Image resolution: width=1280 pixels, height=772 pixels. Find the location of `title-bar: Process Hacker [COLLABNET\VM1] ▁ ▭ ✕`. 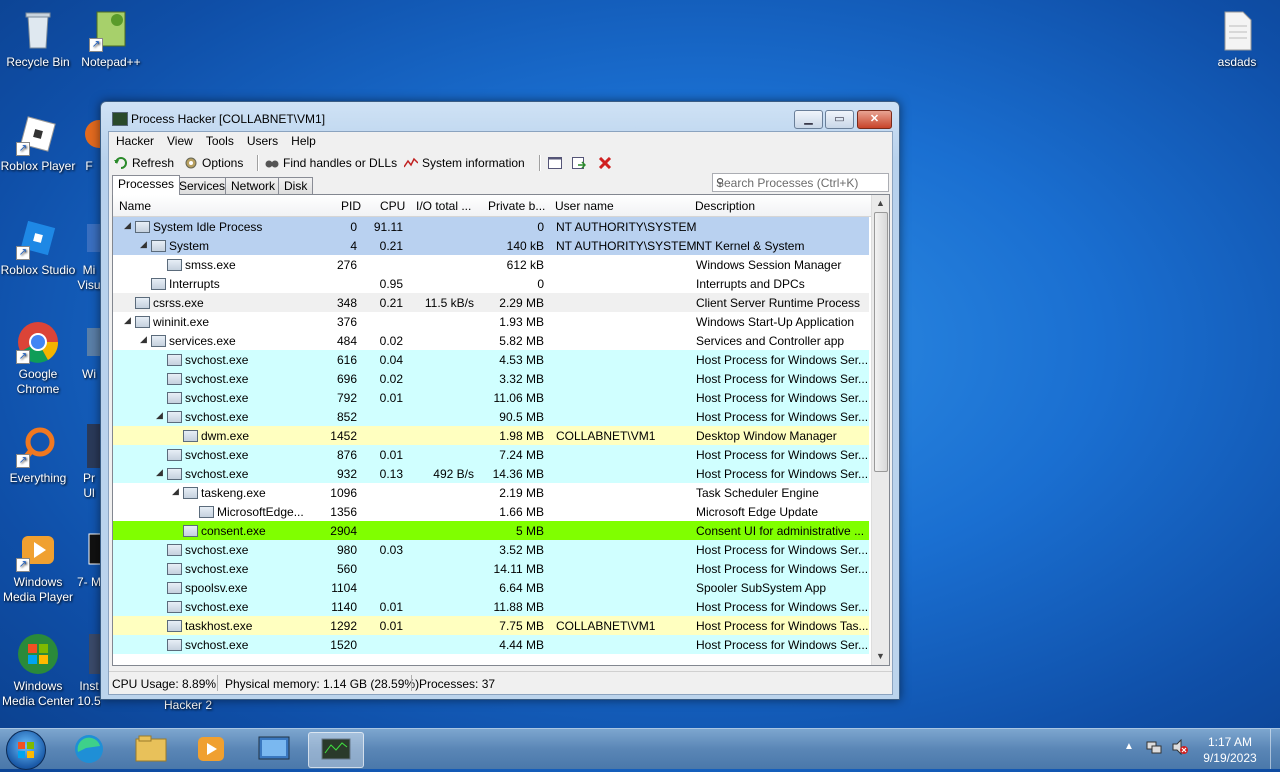

title-bar: Process Hacker [COLLABNET\VM1] ▁ ▭ ✕ is located at coordinates (500, 117).